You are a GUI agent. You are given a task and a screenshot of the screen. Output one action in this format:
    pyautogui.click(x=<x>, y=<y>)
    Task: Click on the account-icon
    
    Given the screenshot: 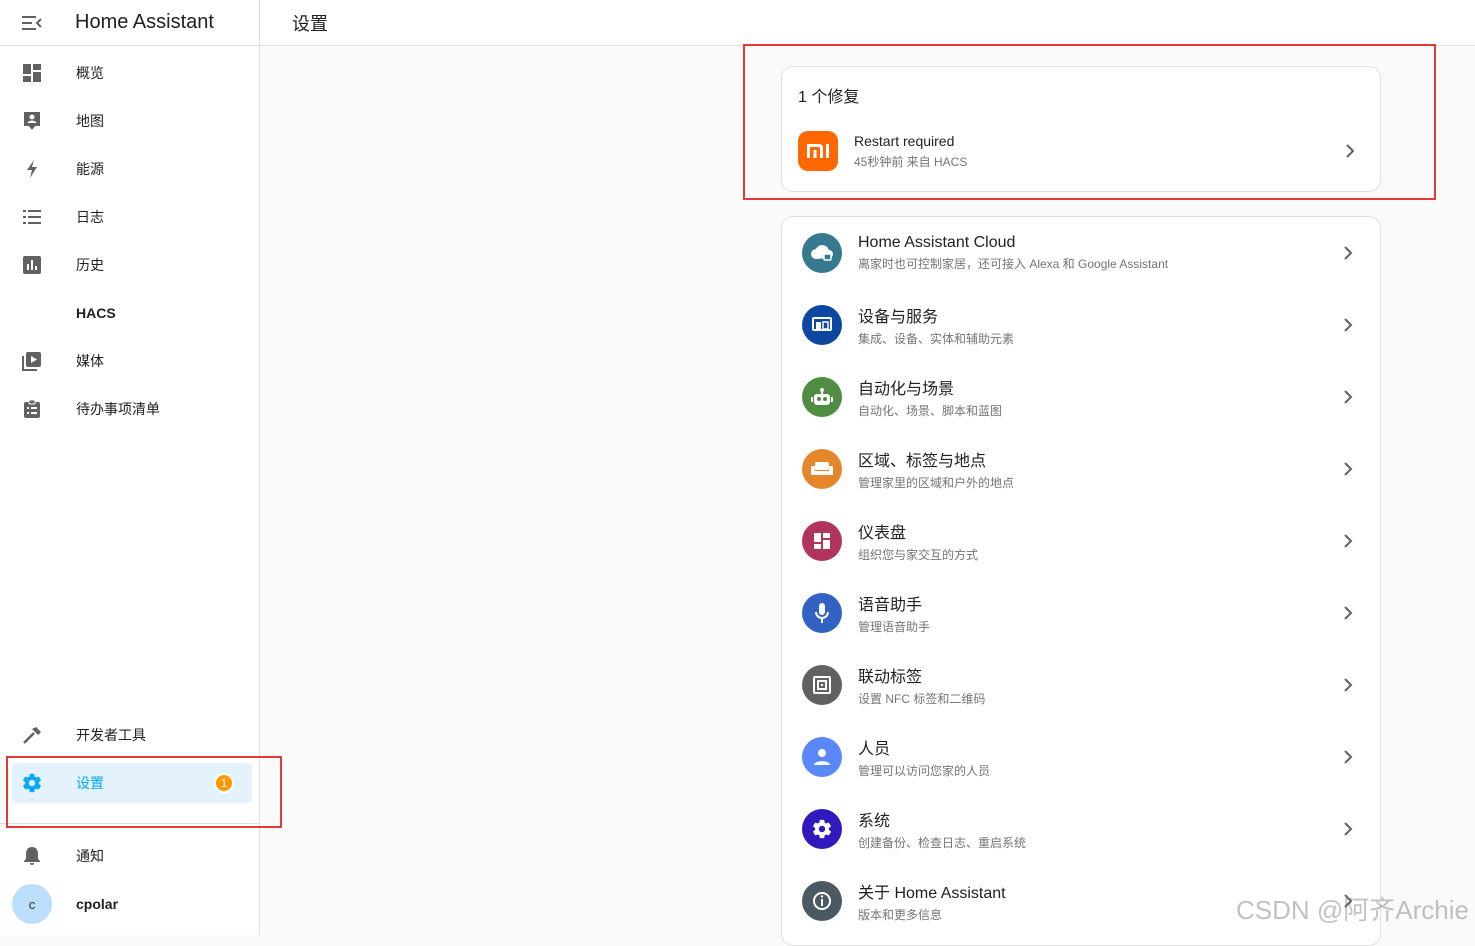 What is the action you would take?
    pyautogui.click(x=822, y=757)
    